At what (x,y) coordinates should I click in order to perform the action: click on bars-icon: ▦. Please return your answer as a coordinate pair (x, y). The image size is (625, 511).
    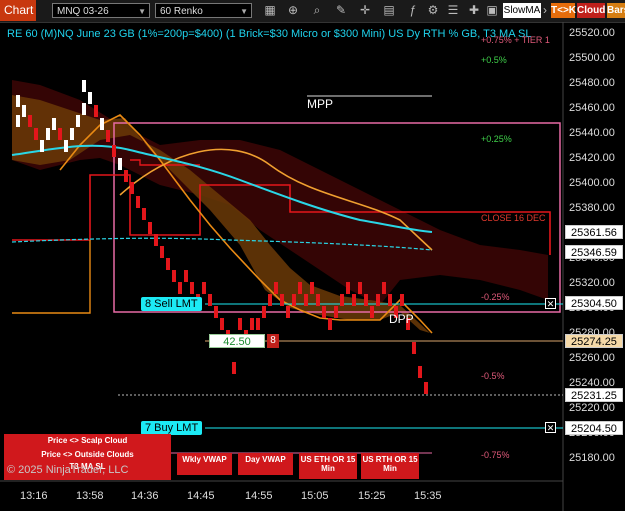
    Looking at the image, I should click on (270, 10).